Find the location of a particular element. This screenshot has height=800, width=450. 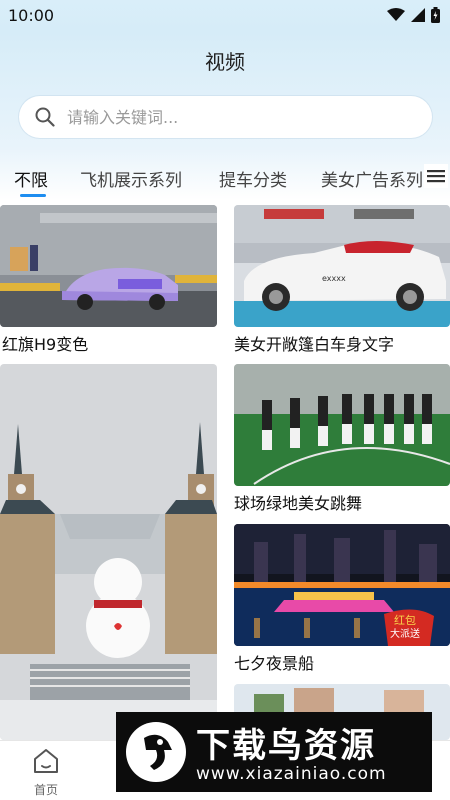

battery-icon is located at coordinates (435, 15).